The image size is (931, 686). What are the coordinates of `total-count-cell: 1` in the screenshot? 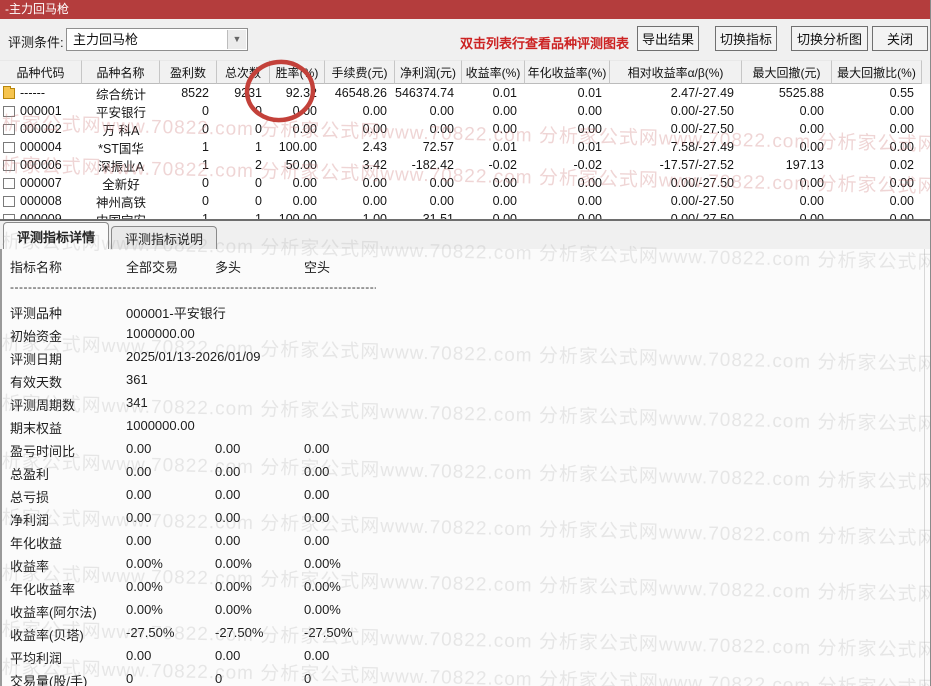 It's located at (258, 215).